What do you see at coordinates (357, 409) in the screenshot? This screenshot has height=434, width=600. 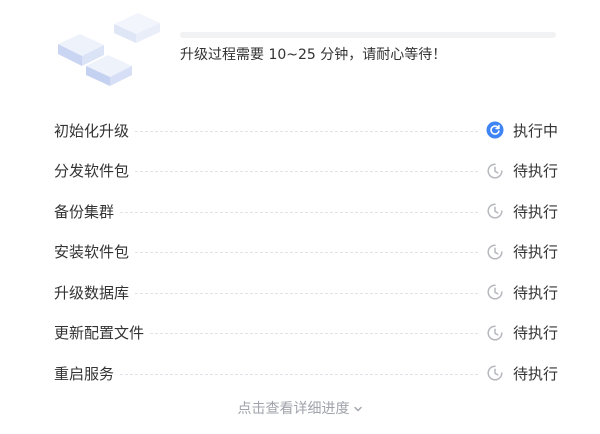 I see `chevron-down-icon` at bounding box center [357, 409].